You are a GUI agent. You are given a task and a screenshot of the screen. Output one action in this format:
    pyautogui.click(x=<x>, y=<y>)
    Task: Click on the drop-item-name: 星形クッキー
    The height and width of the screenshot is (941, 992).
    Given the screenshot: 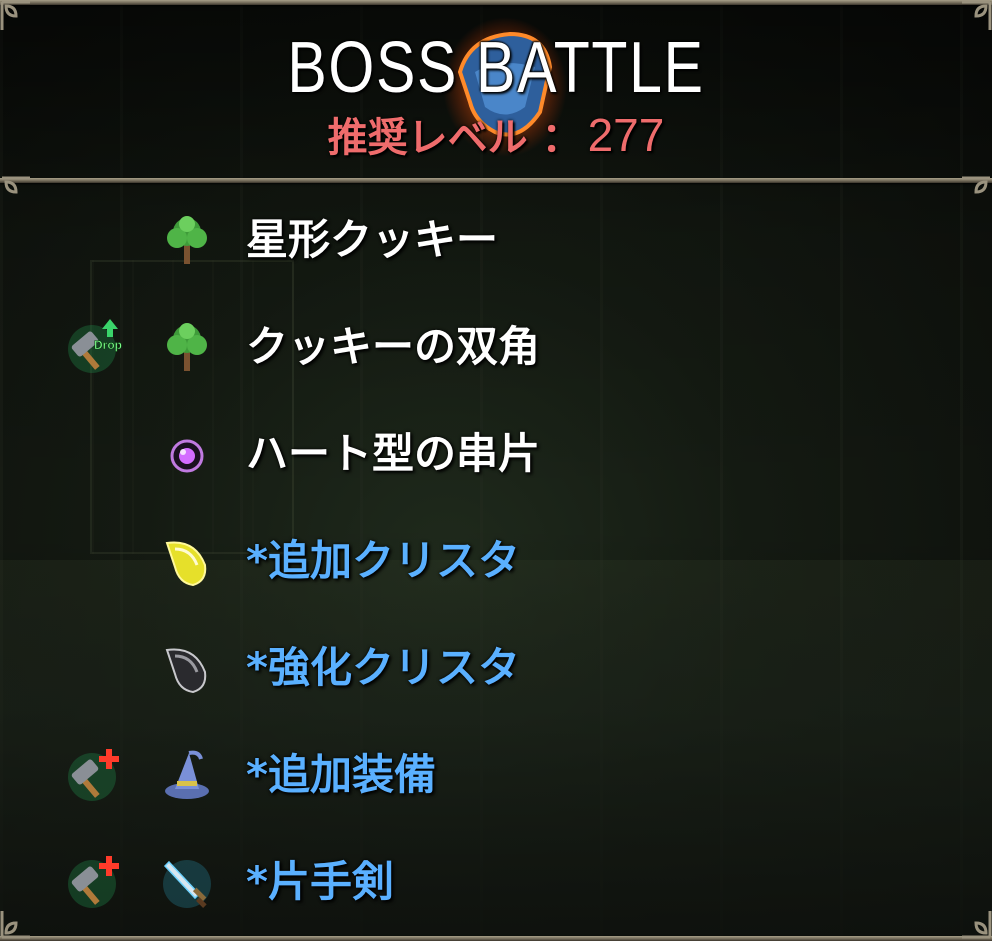 What is the action you would take?
    pyautogui.click(x=372, y=239)
    